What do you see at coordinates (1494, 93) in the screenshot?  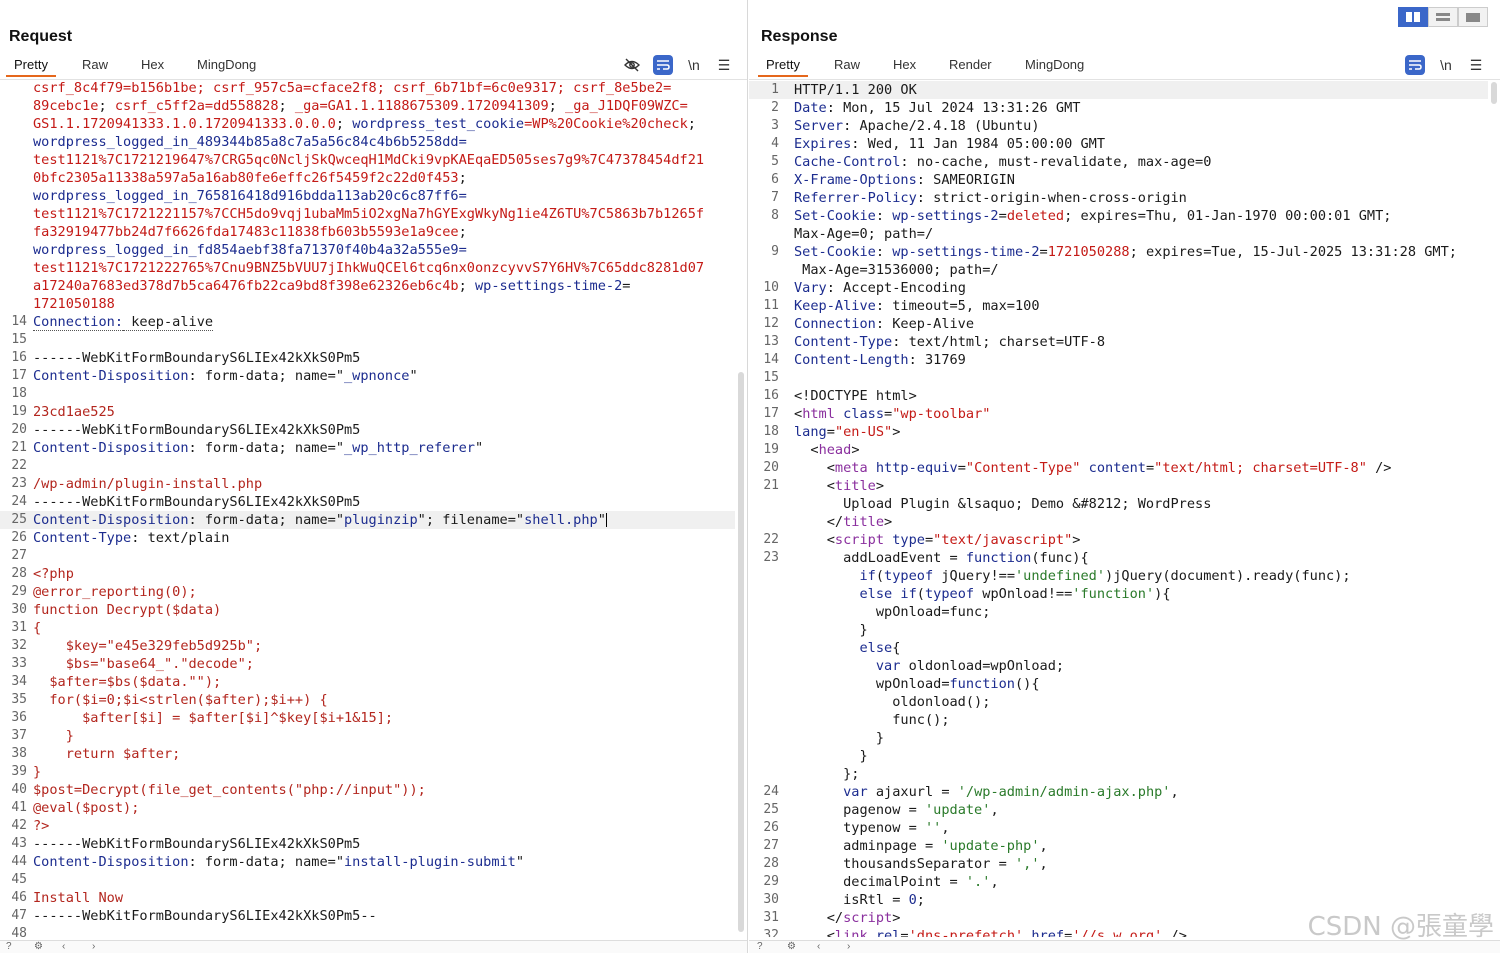 I see `response-scrollbar` at bounding box center [1494, 93].